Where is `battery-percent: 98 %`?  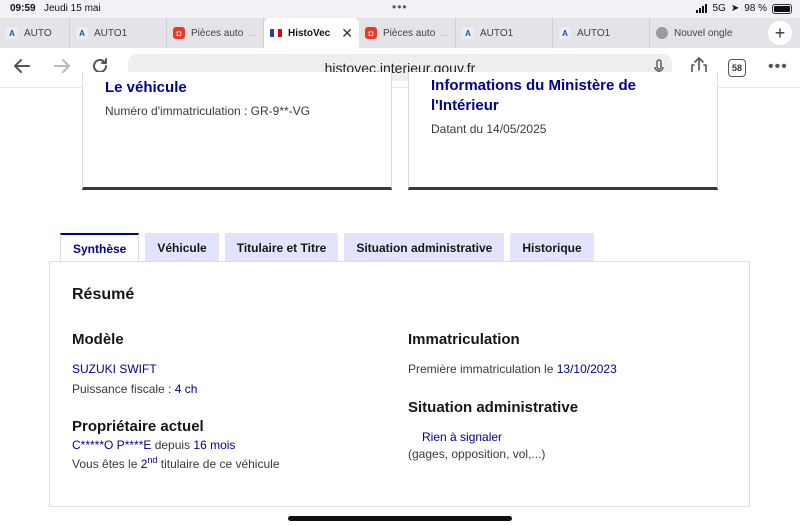 battery-percent: 98 % is located at coordinates (755, 8).